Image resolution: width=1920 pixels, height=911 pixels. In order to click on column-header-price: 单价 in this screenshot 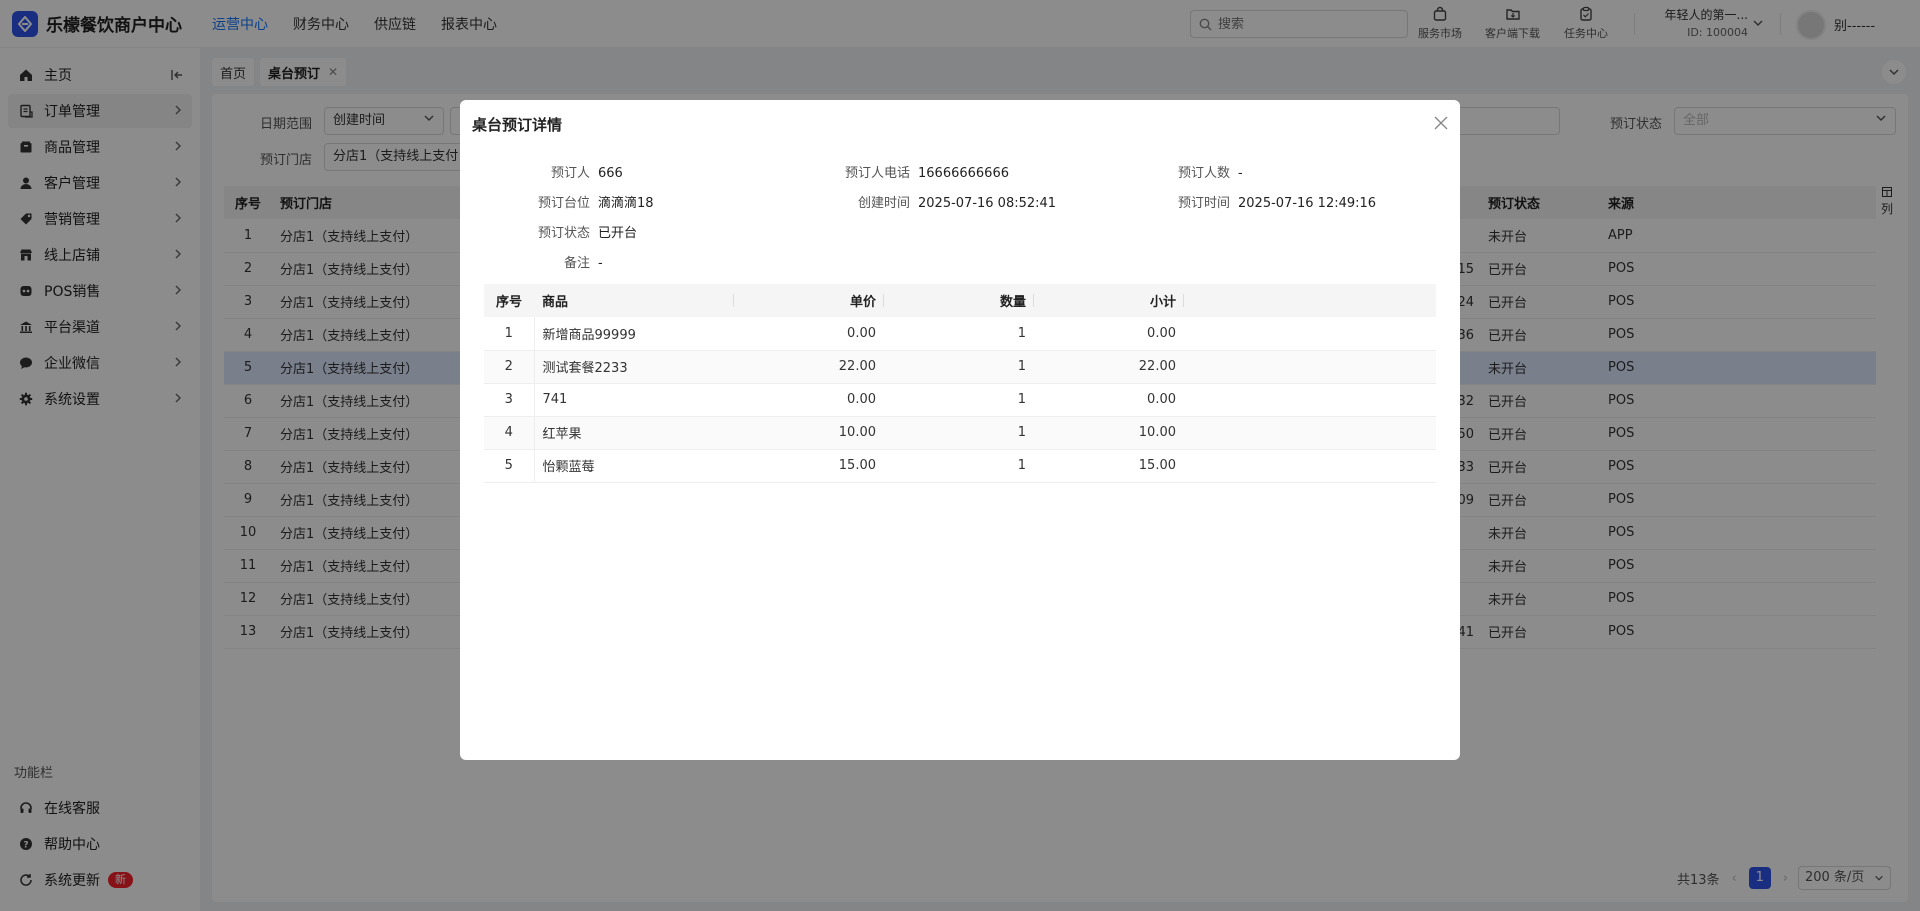, I will do `click(809, 300)`.